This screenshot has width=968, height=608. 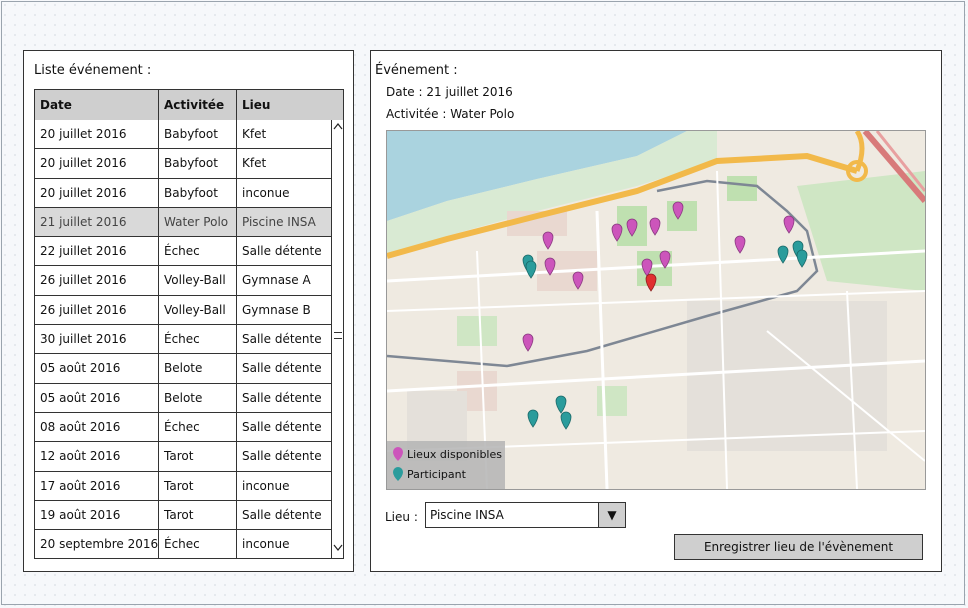 What do you see at coordinates (97, 515) in the screenshot?
I see `cell-date: 19 août 2016` at bounding box center [97, 515].